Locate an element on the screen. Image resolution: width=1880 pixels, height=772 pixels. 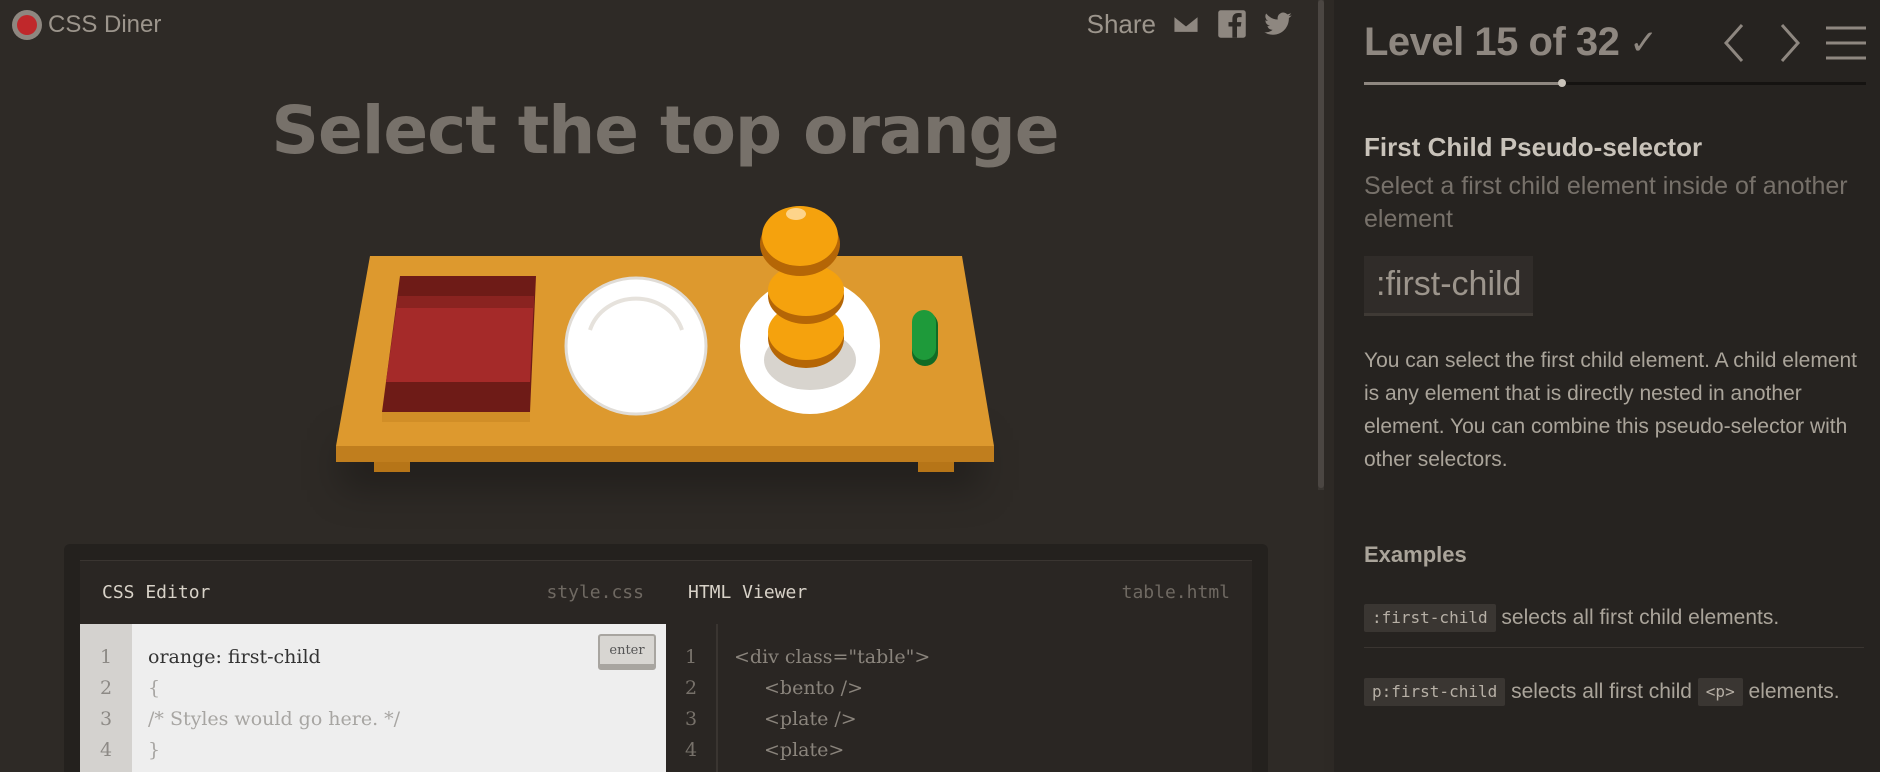
level-progress-bar is located at coordinates (1615, 83).